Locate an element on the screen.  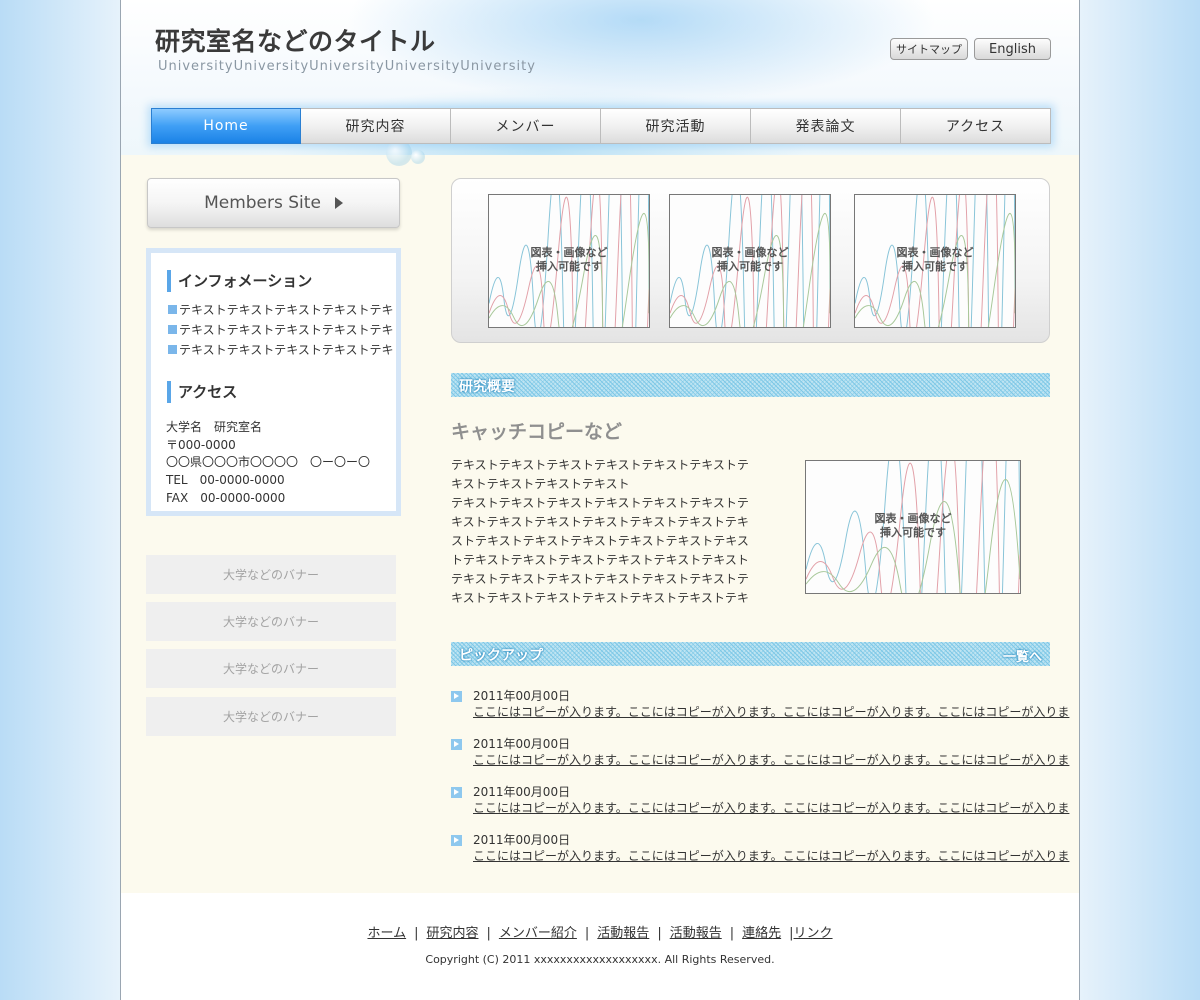
view-all-link: 一覧へ is located at coordinates (1022, 655).